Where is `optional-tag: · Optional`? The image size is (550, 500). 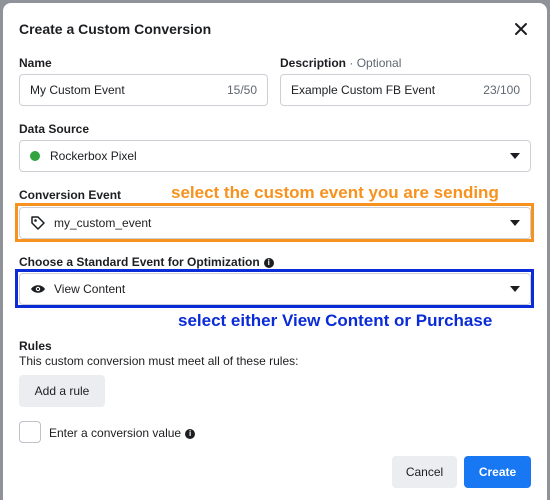 optional-tag: · Optional is located at coordinates (375, 63).